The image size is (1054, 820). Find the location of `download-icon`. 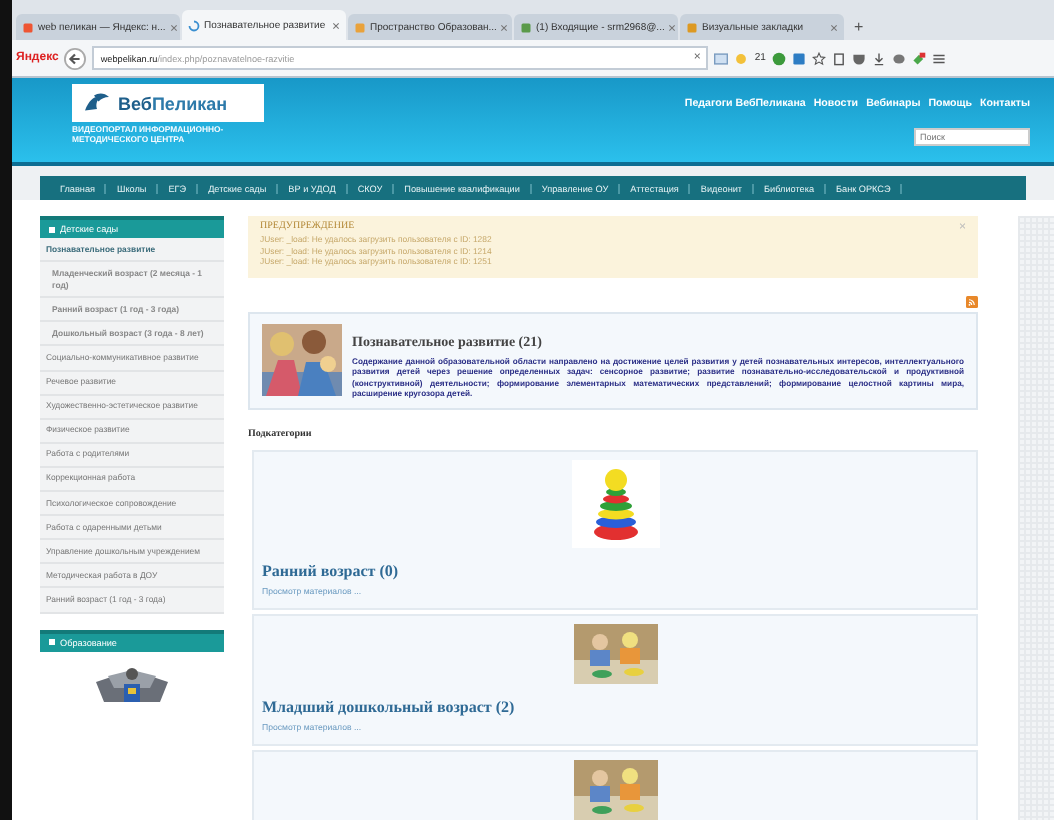

download-icon is located at coordinates (878, 58).